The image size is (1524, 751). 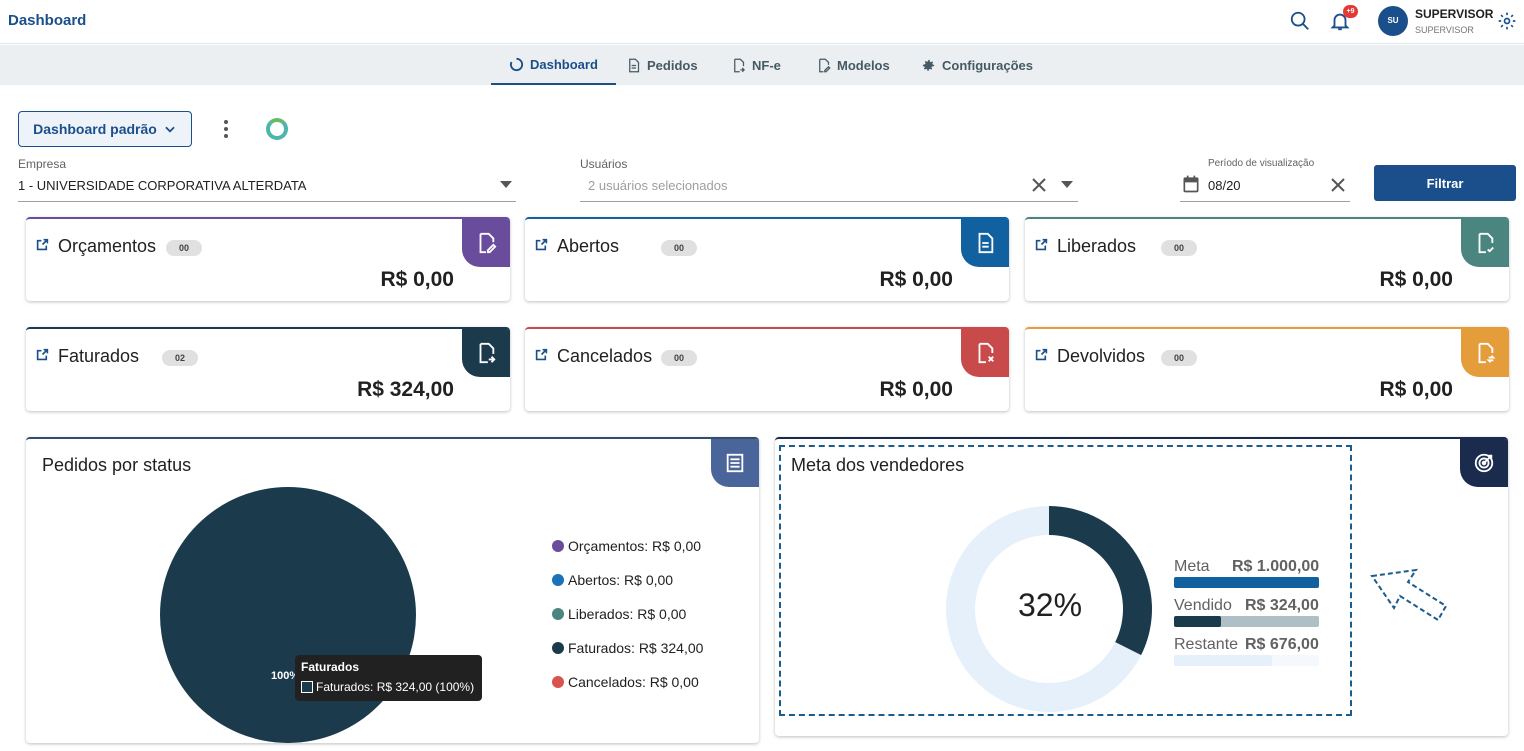 I want to click on meta-bar, so click(x=1246, y=582).